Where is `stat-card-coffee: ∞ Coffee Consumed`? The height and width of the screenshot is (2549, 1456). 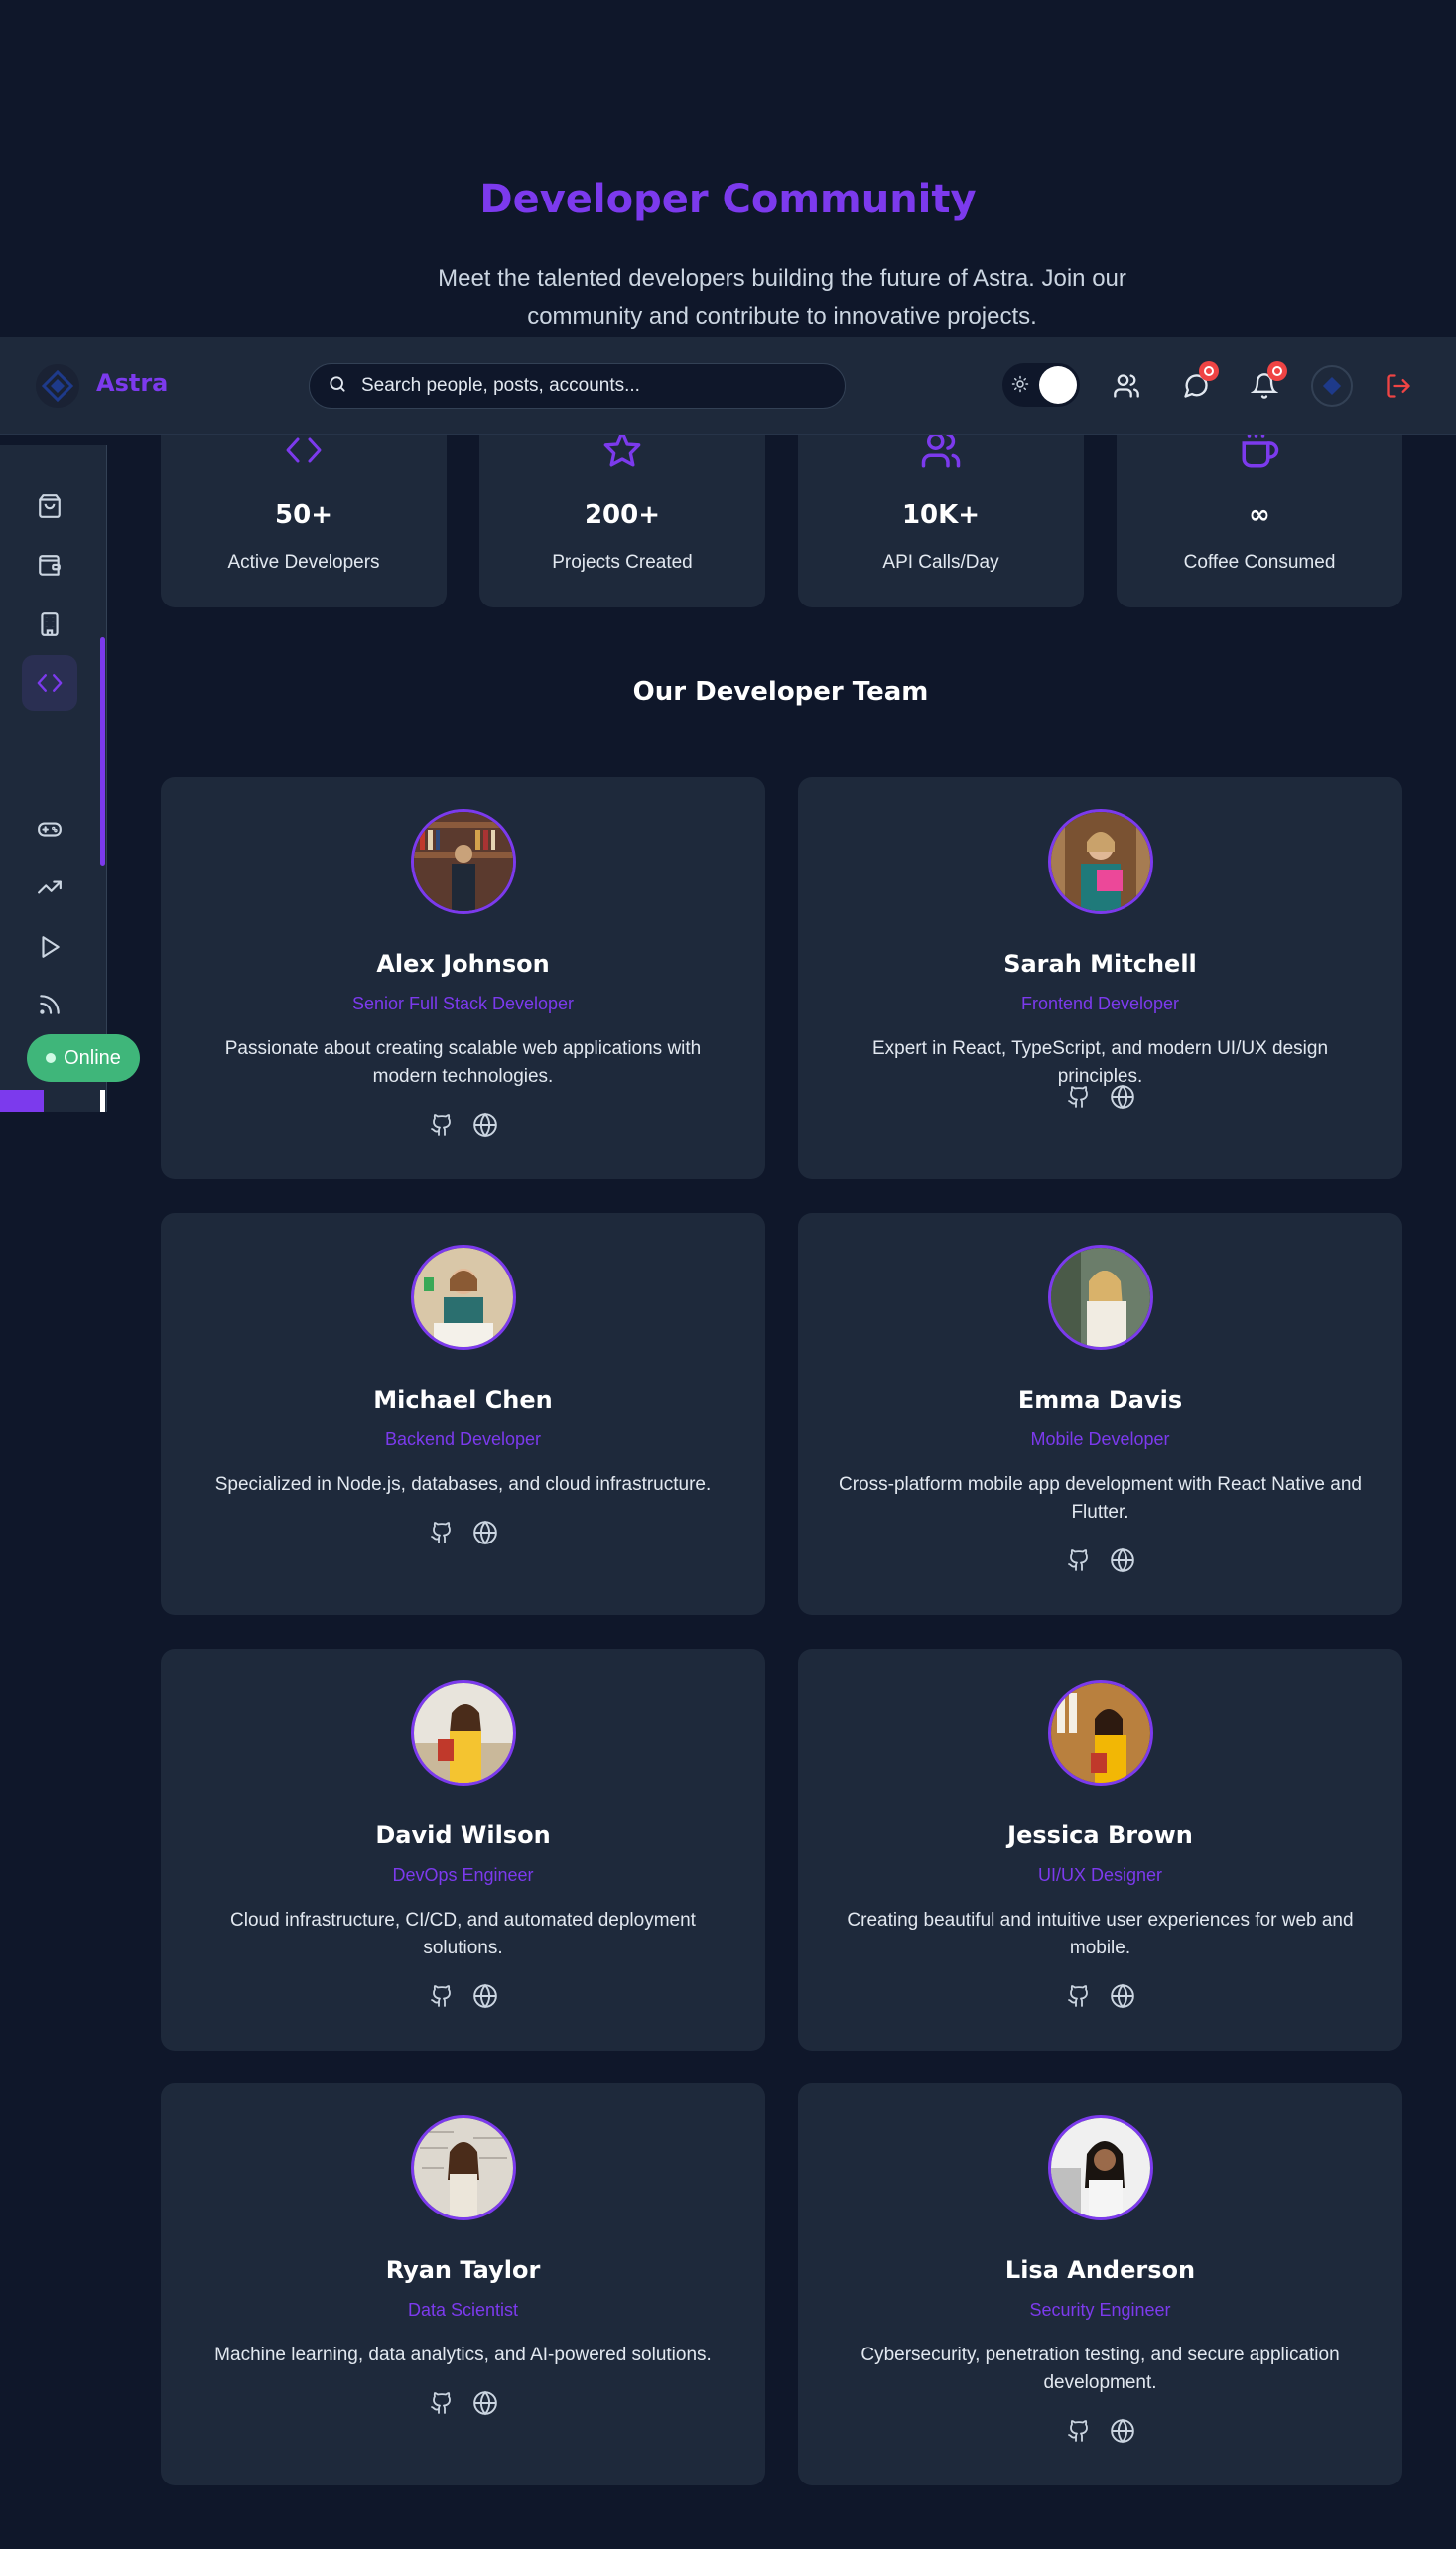 stat-card-coffee: ∞ Coffee Consumed is located at coordinates (1259, 518).